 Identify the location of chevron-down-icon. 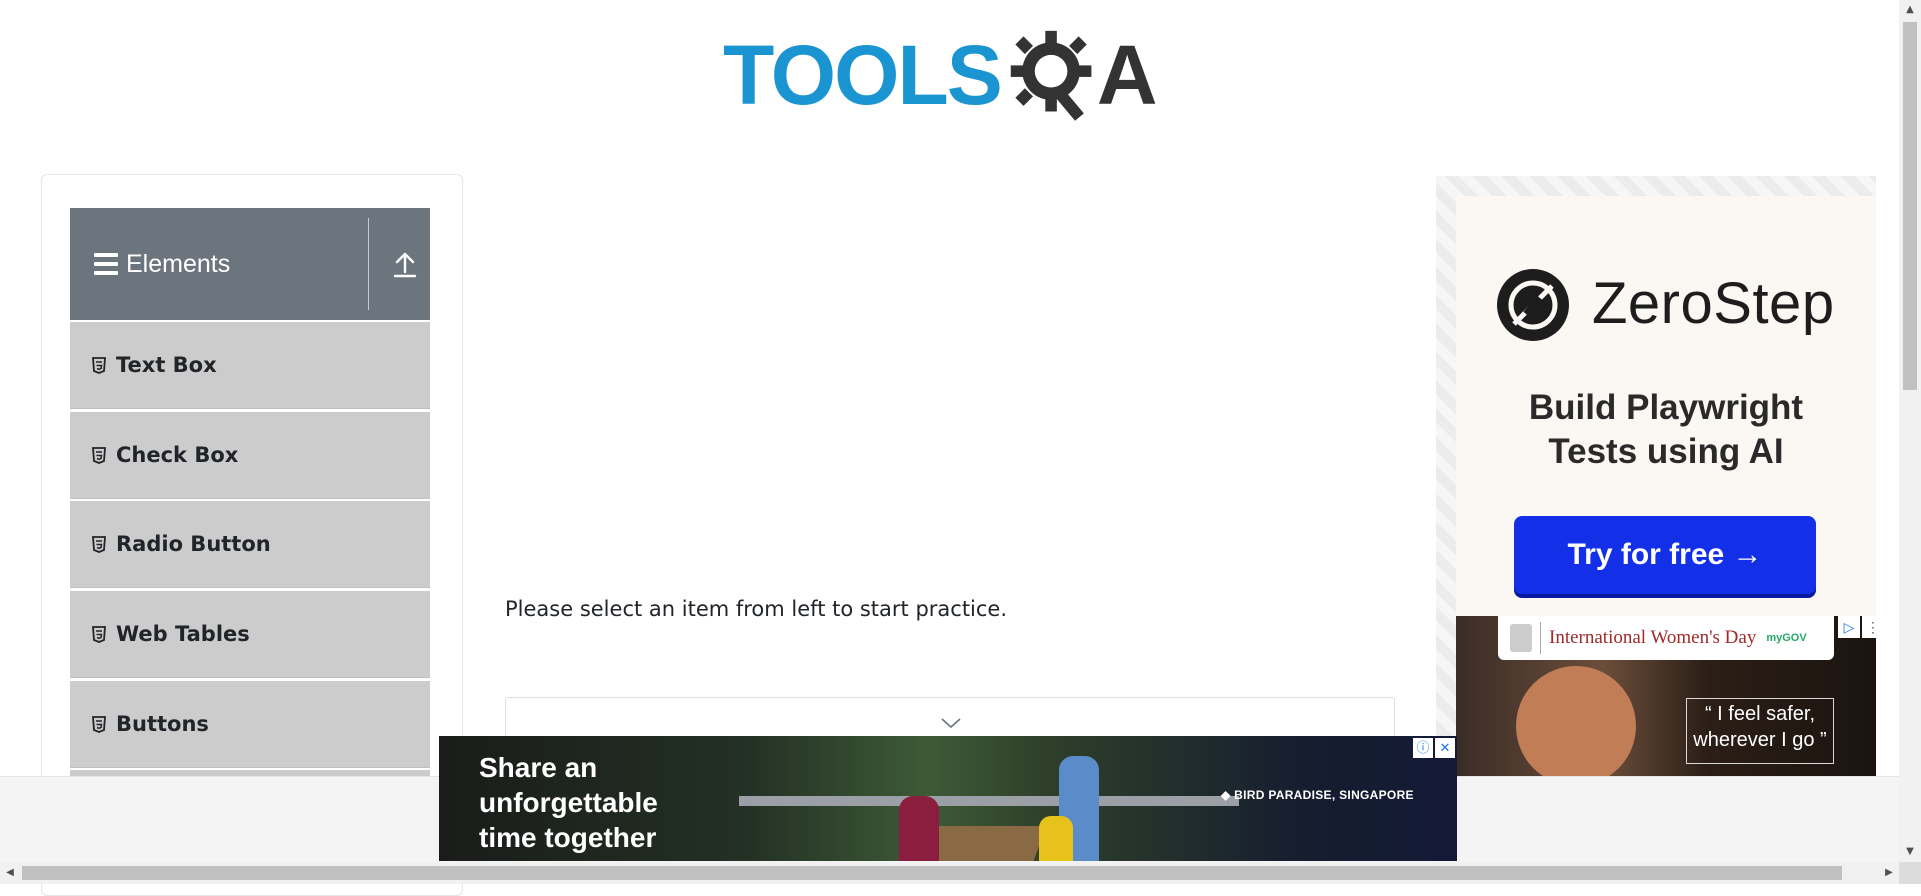
(951, 723).